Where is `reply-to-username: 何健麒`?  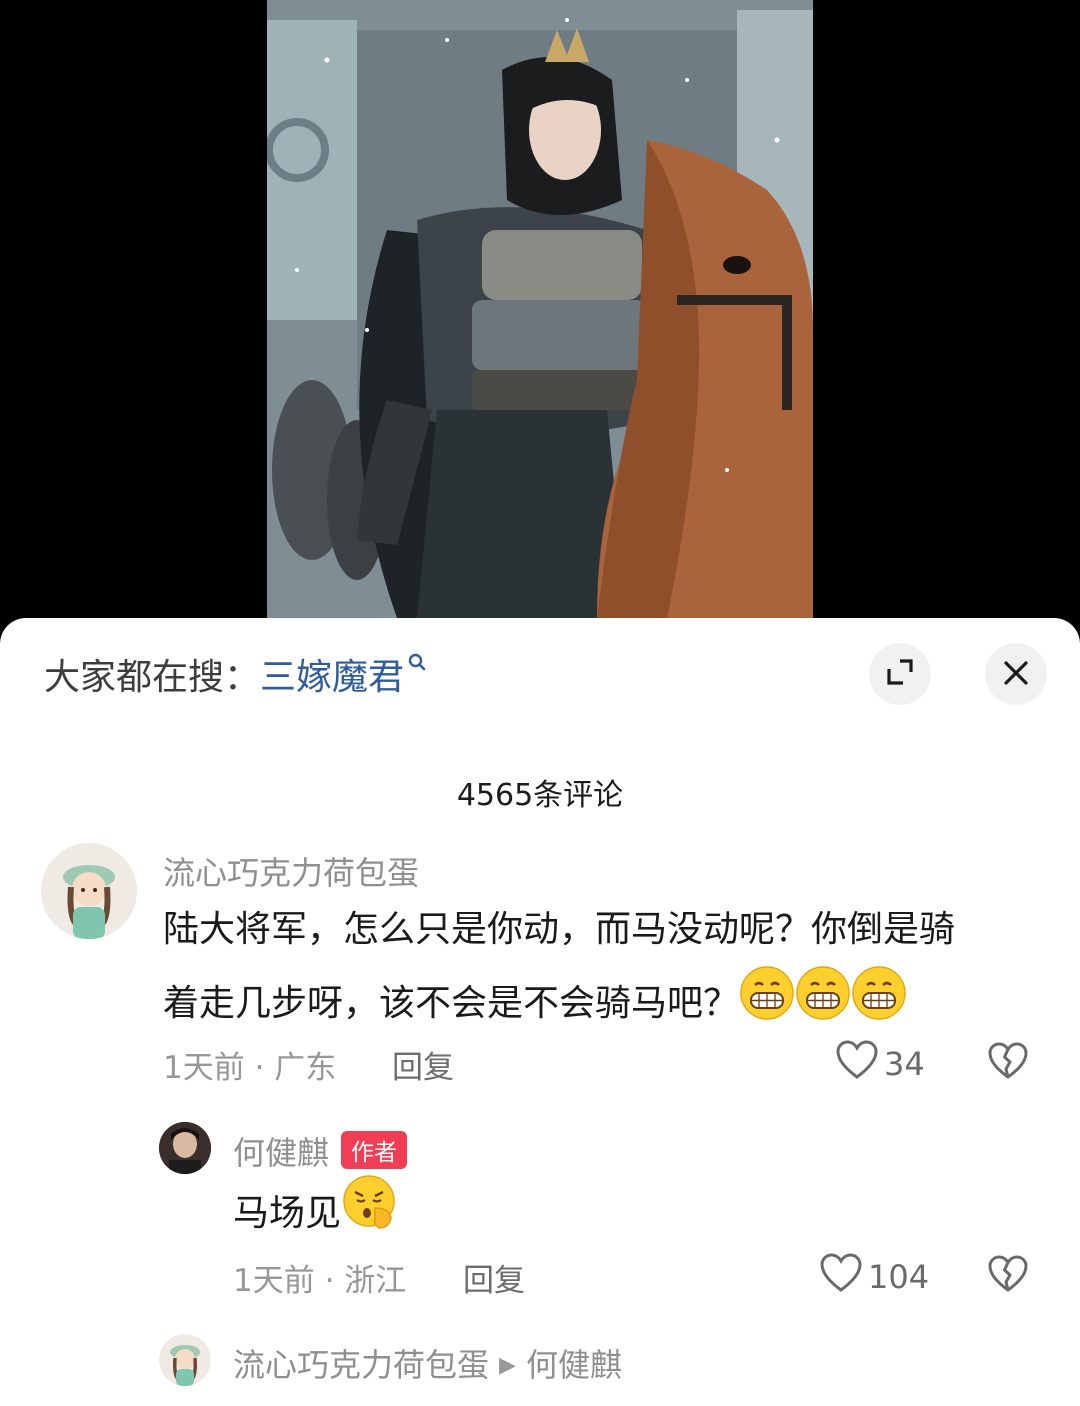 reply-to-username: 何健麒 is located at coordinates (574, 1365).